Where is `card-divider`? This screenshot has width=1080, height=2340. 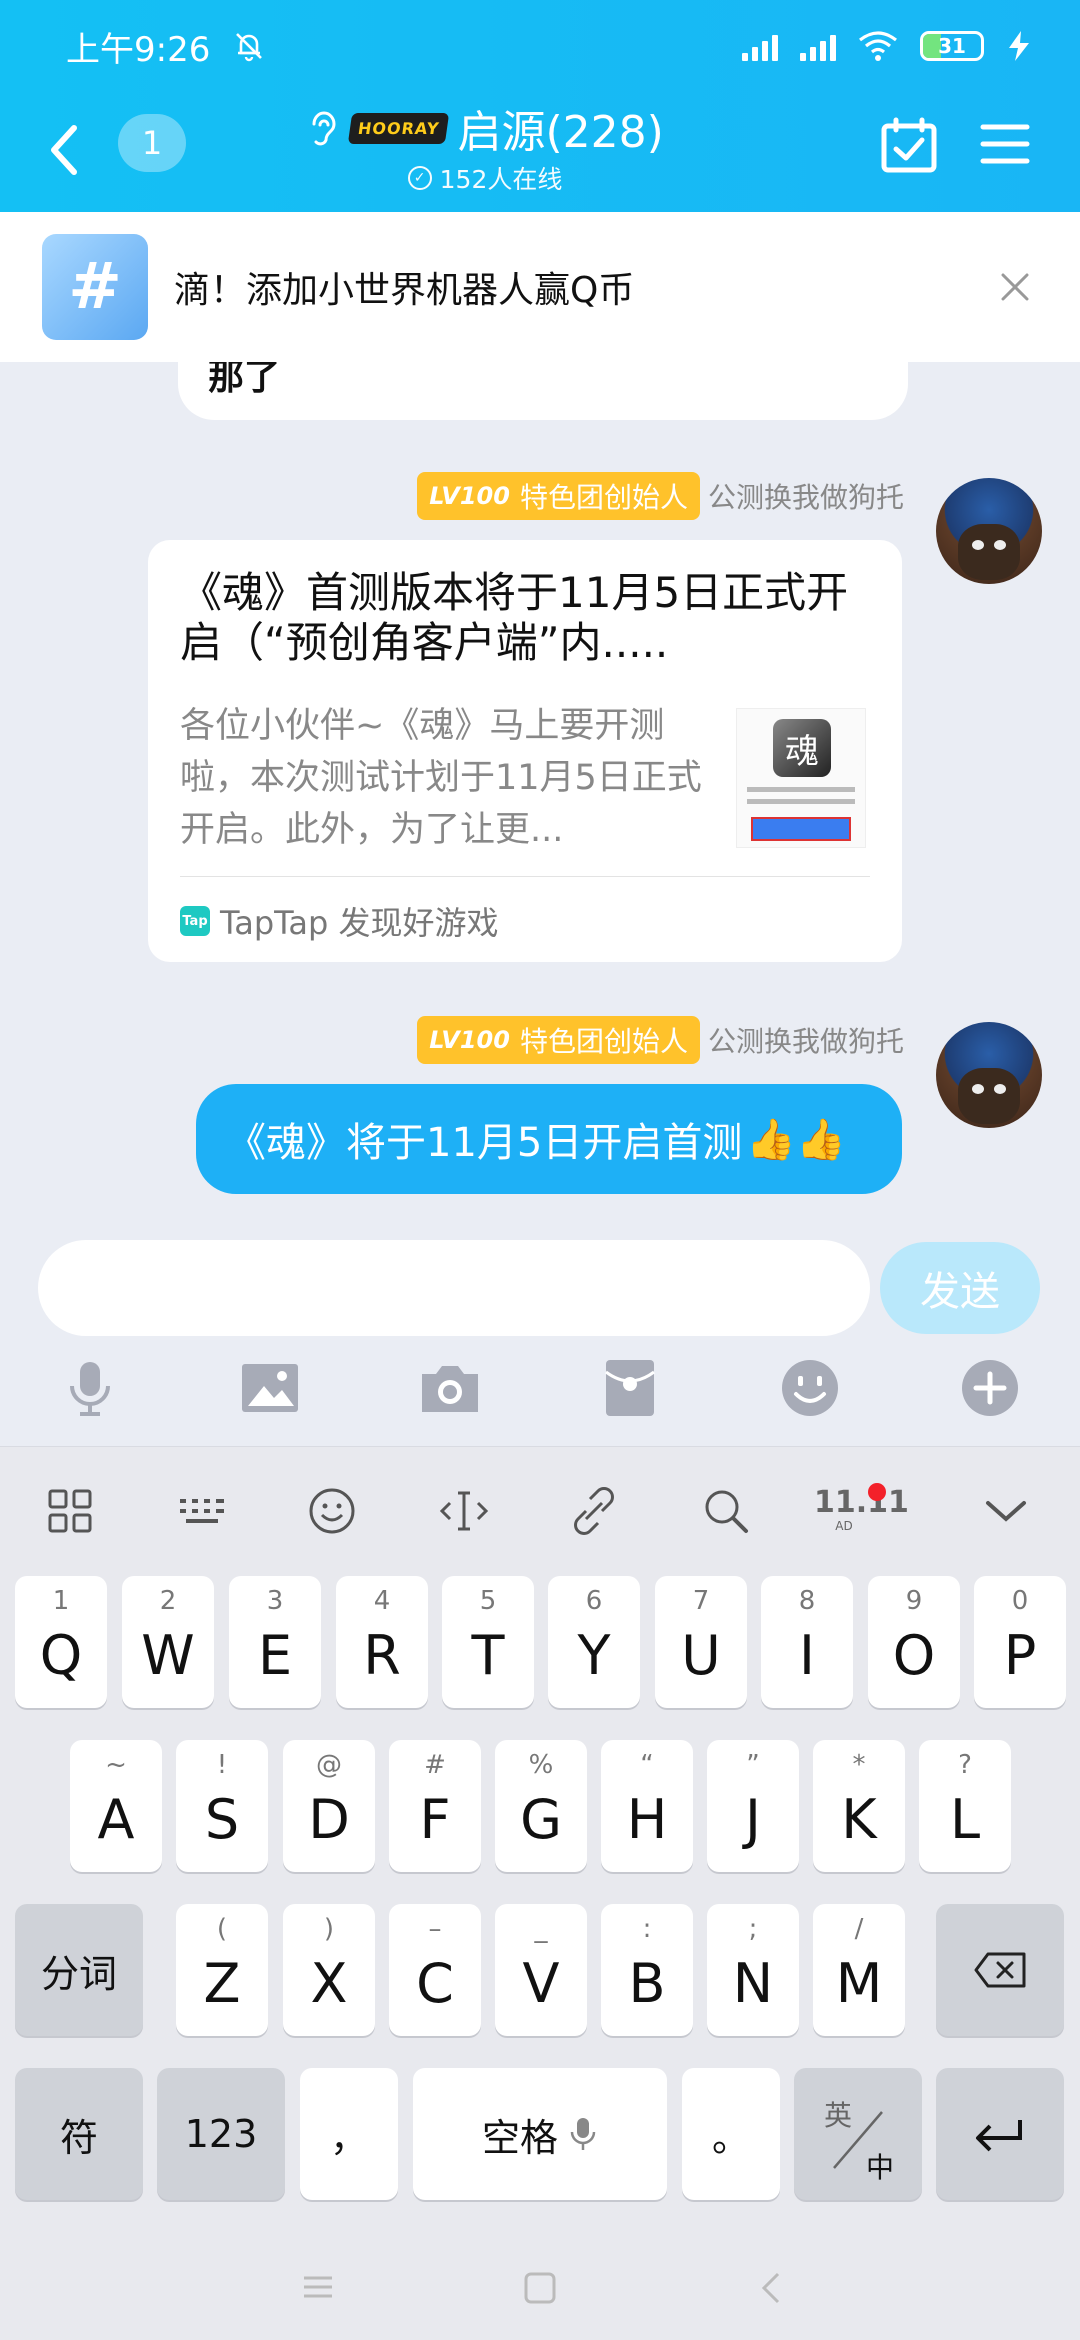 card-divider is located at coordinates (525, 876).